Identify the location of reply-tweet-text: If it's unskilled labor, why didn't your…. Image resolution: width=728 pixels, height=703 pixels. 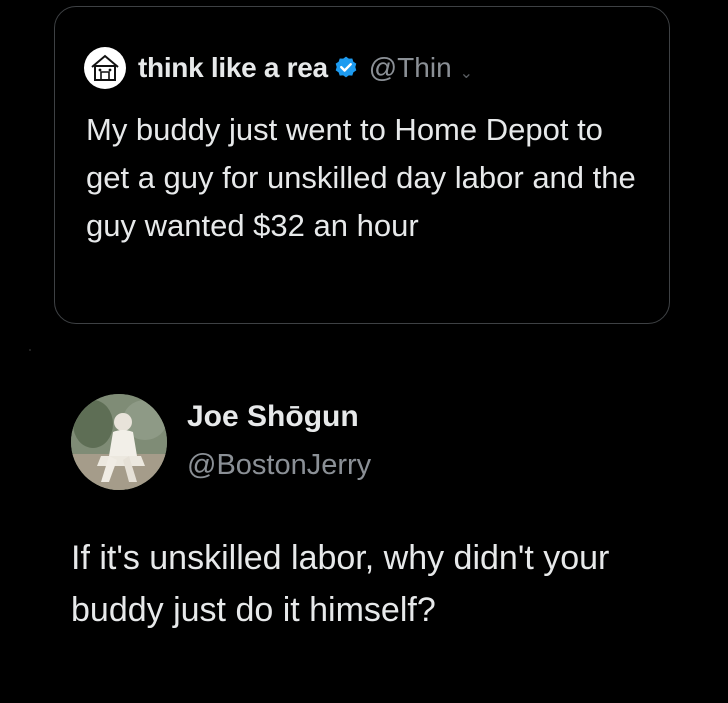
(340, 584).